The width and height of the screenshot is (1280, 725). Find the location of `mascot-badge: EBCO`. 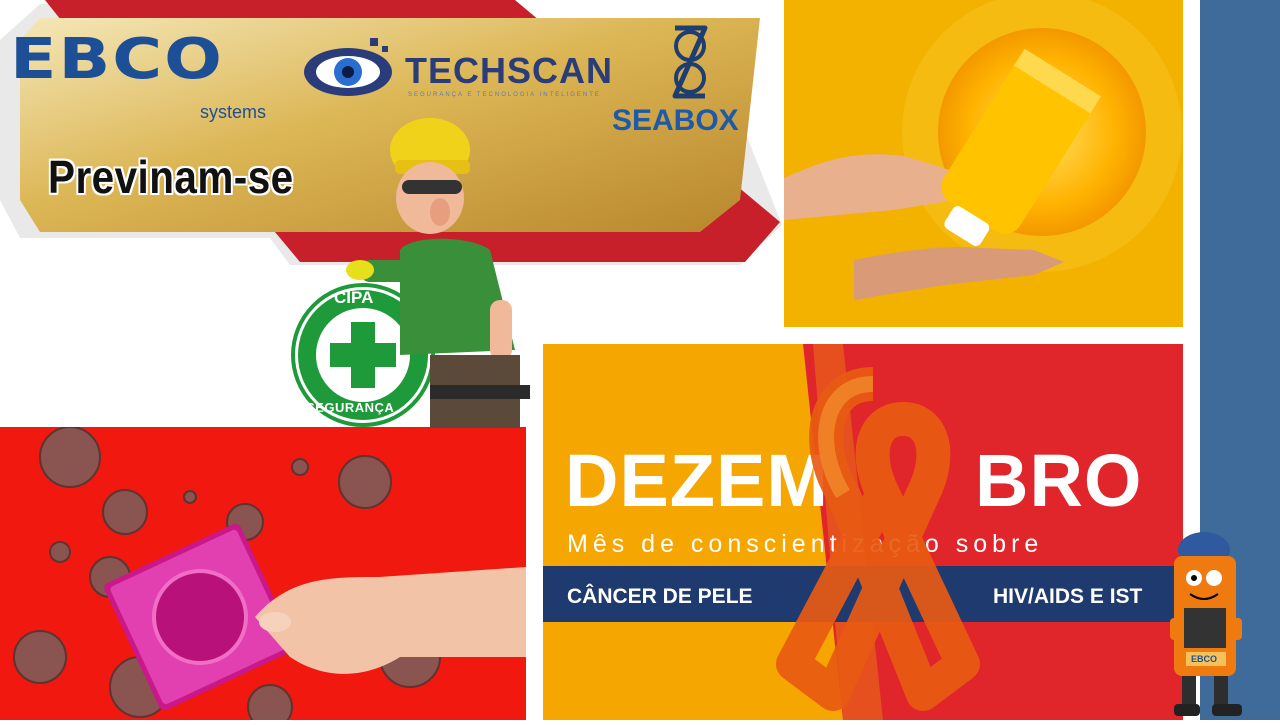

mascot-badge: EBCO is located at coordinates (1204, 659).